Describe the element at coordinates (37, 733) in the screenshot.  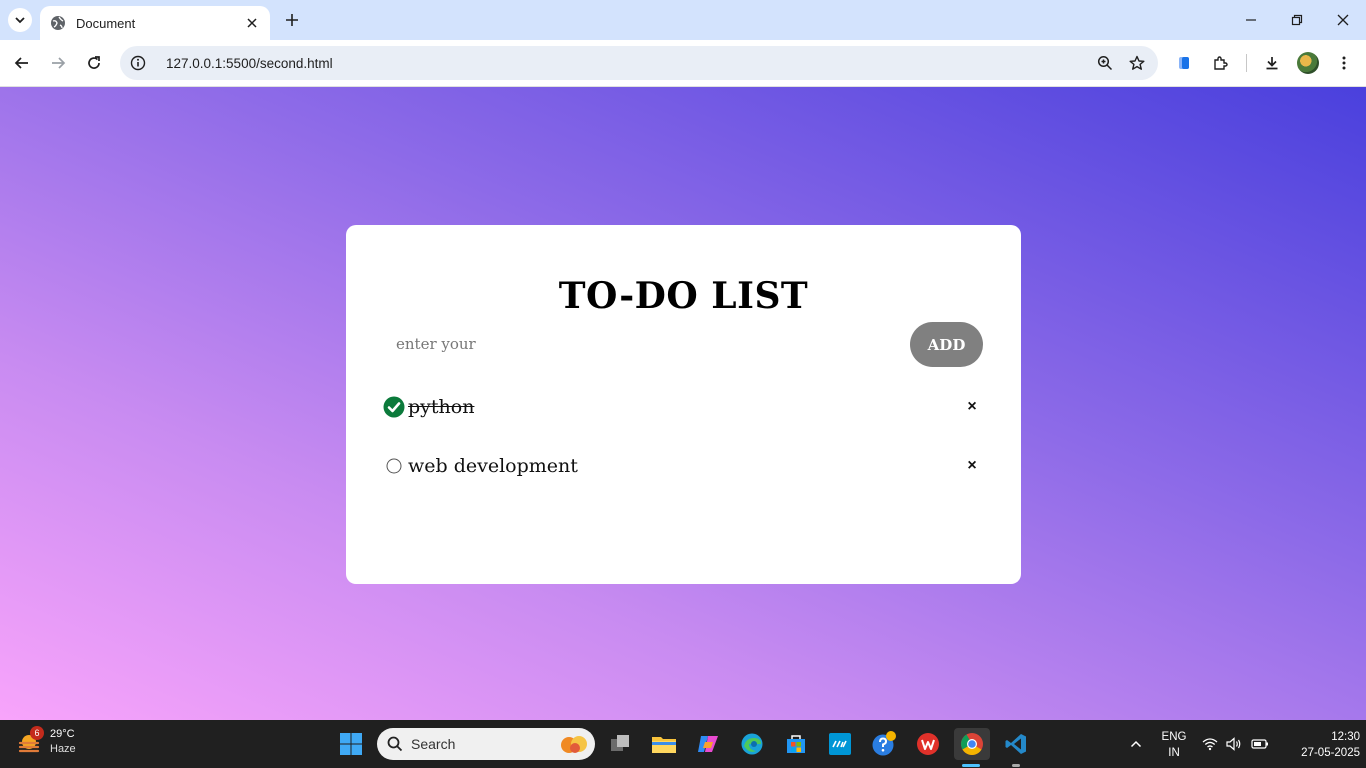
I see `weather-badge: 6` at that location.